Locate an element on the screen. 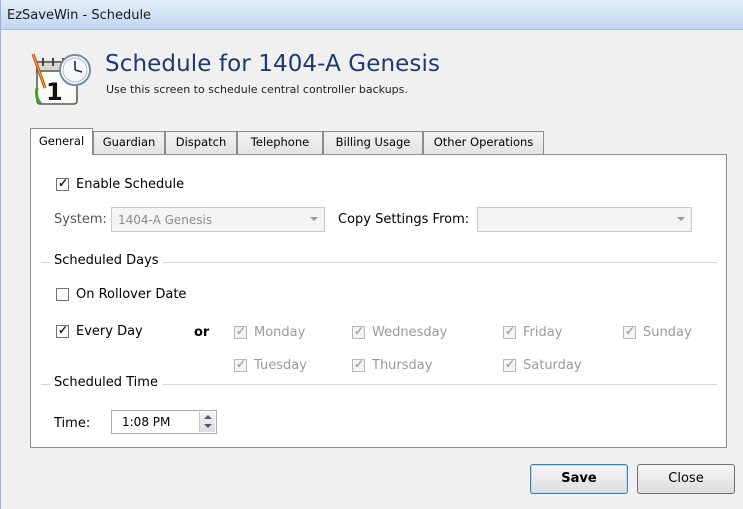 This screenshot has width=743, height=509. or-label: or is located at coordinates (202, 332).